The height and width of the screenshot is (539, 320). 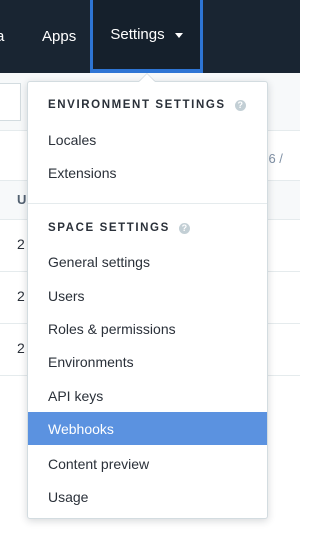 I want to click on nav-item-settings: Settings, so click(x=146, y=34).